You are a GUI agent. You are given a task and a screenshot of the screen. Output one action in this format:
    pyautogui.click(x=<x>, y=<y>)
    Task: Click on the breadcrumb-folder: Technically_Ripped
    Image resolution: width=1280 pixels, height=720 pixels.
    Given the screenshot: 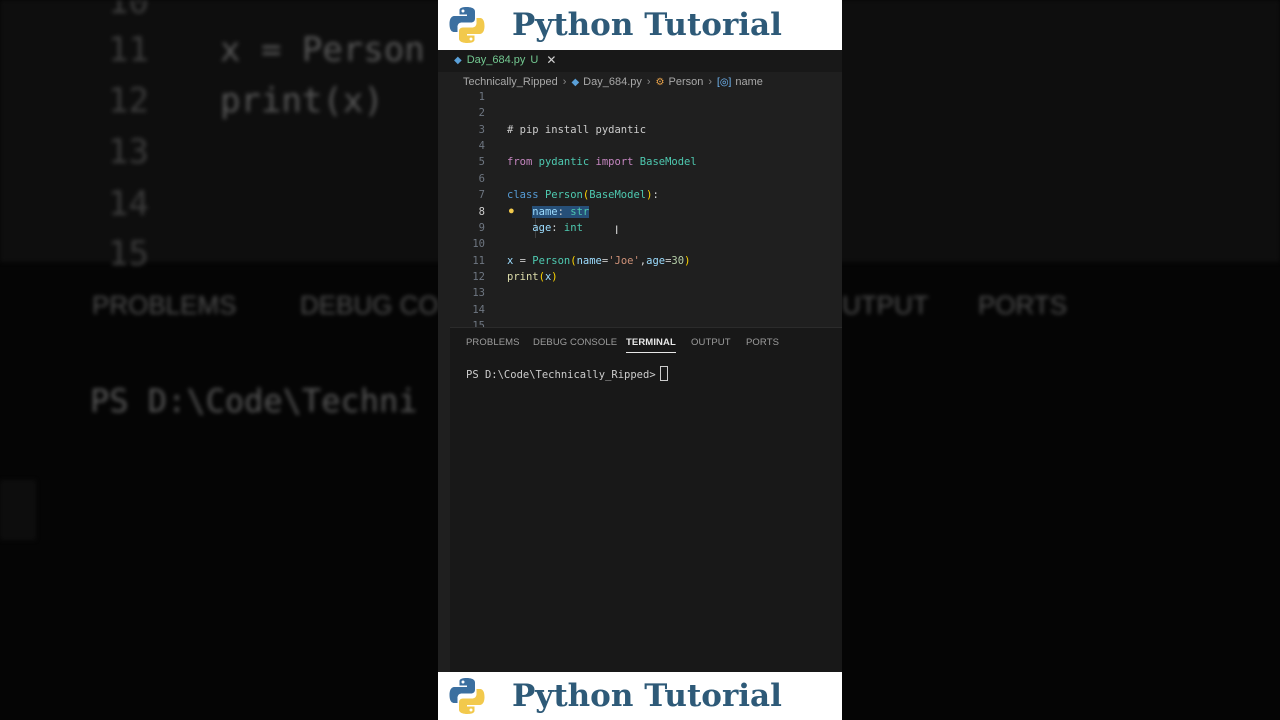 What is the action you would take?
    pyautogui.click(x=510, y=82)
    